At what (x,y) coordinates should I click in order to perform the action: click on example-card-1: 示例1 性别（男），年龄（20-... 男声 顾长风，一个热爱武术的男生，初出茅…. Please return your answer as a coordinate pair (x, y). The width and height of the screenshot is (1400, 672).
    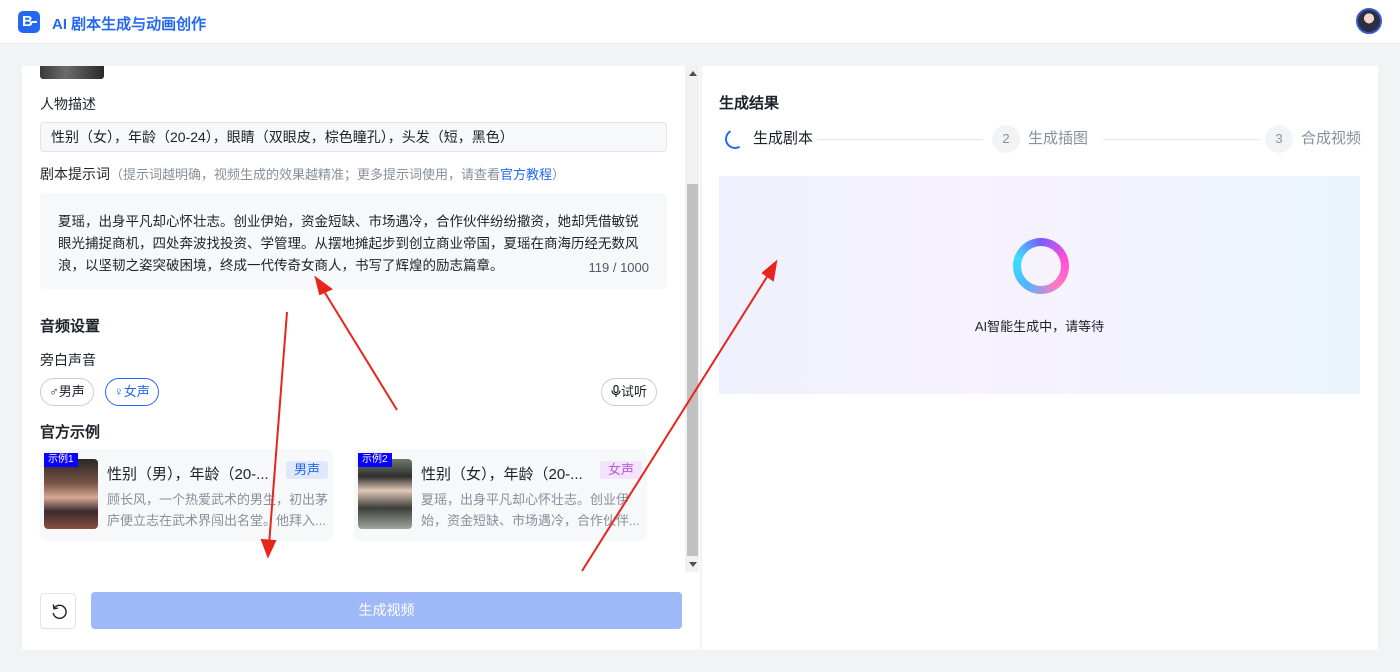
    Looking at the image, I should click on (186, 495).